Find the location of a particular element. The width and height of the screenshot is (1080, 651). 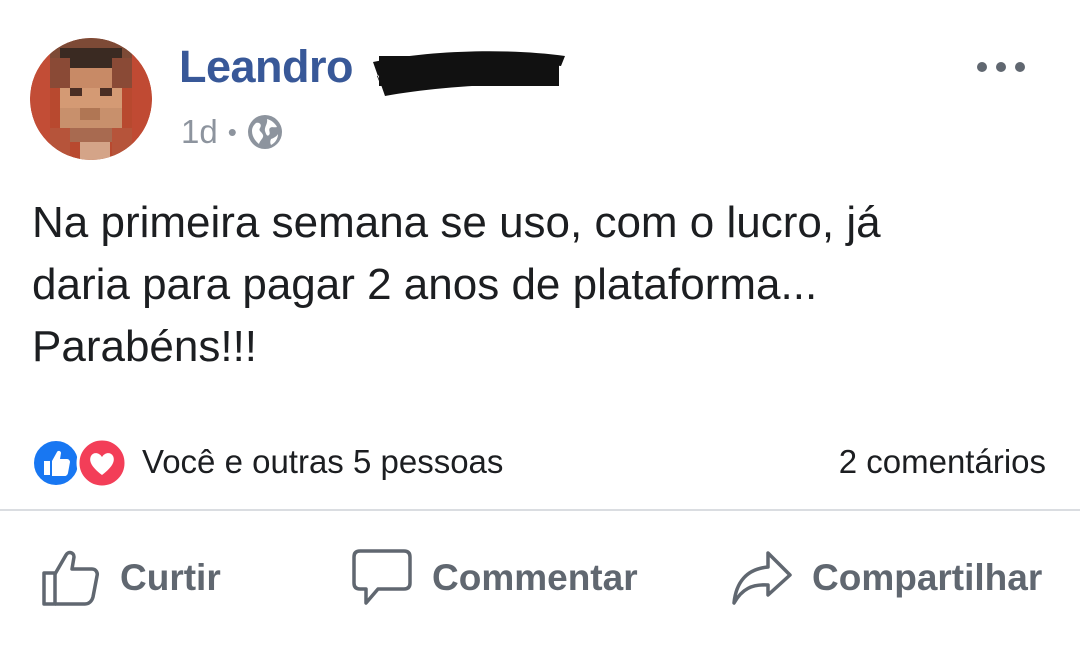

post-timestamp: 1d is located at coordinates (199, 132).